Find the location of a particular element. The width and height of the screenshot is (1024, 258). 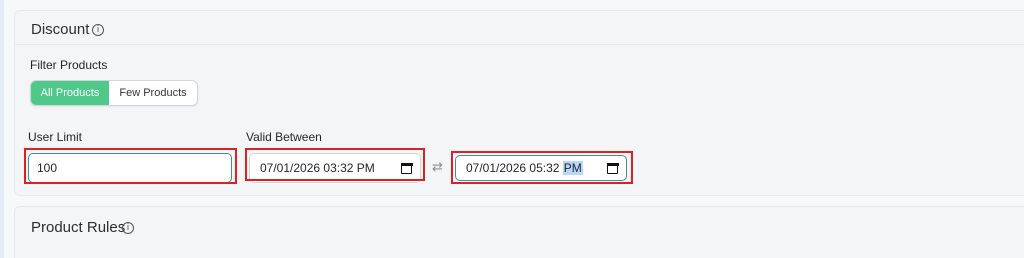

filter-products-segmented-control: All Products Few Products is located at coordinates (114, 93).